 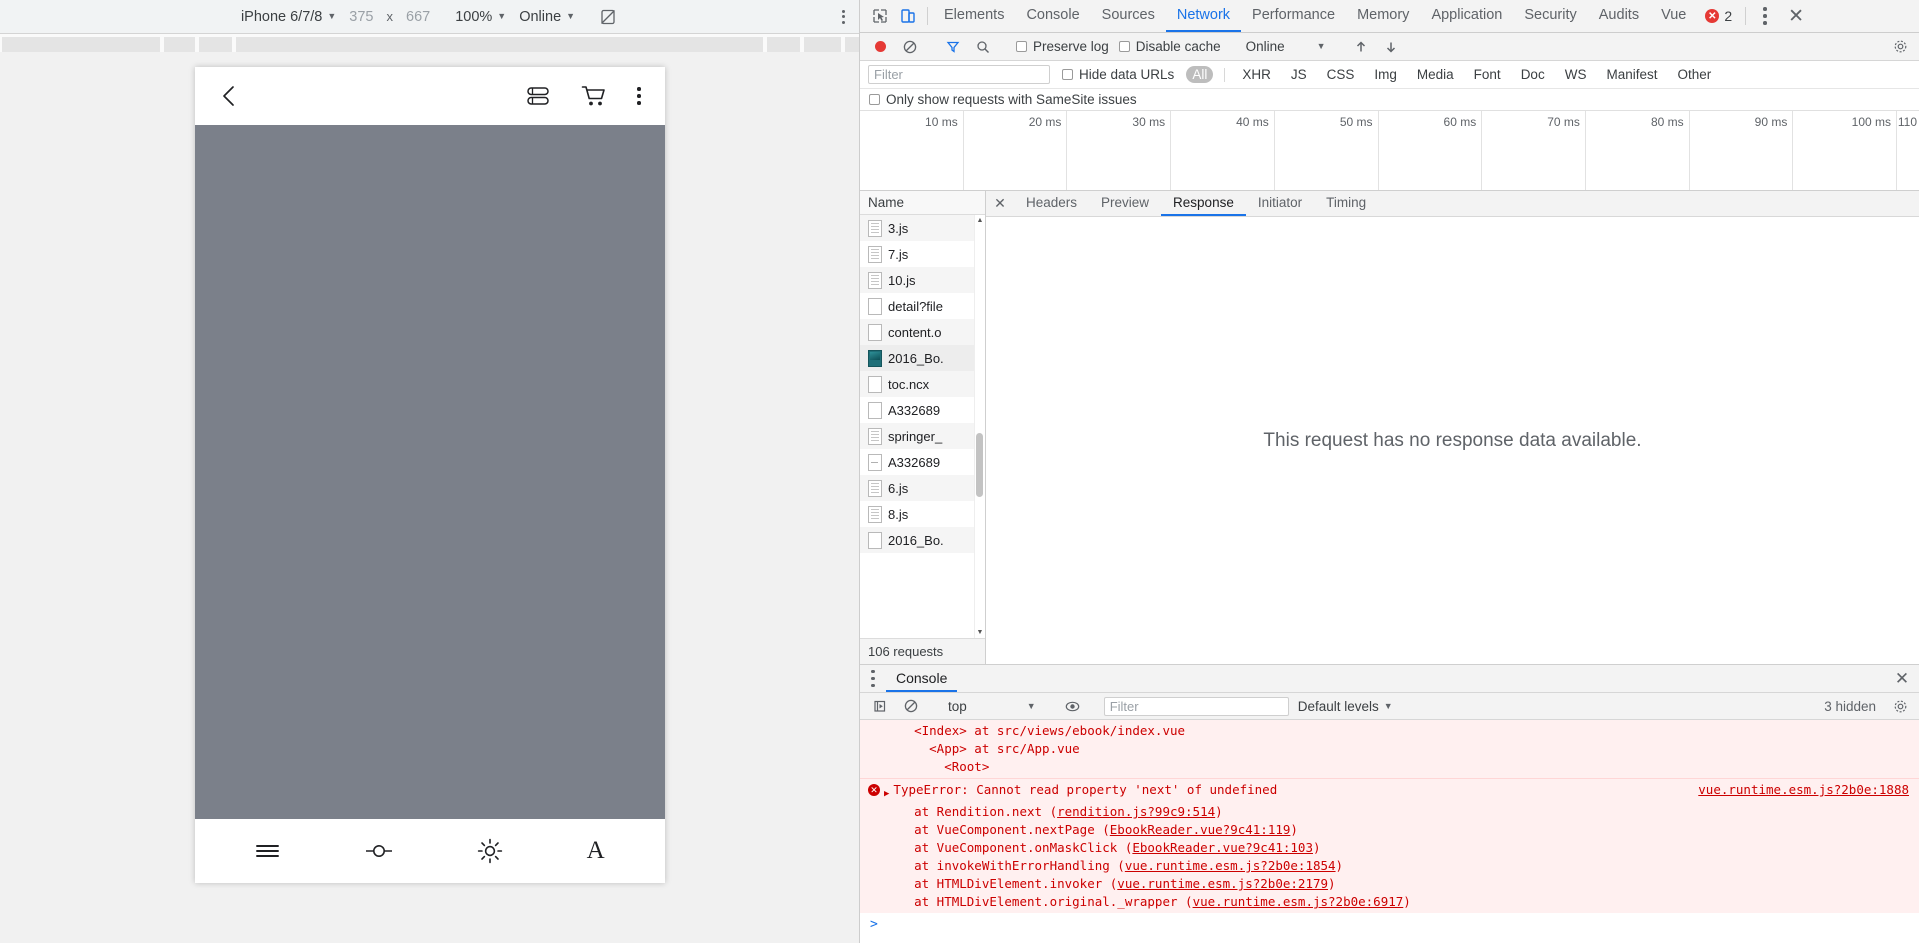 I want to click on emulator-more-options-icon, so click(x=843, y=16).